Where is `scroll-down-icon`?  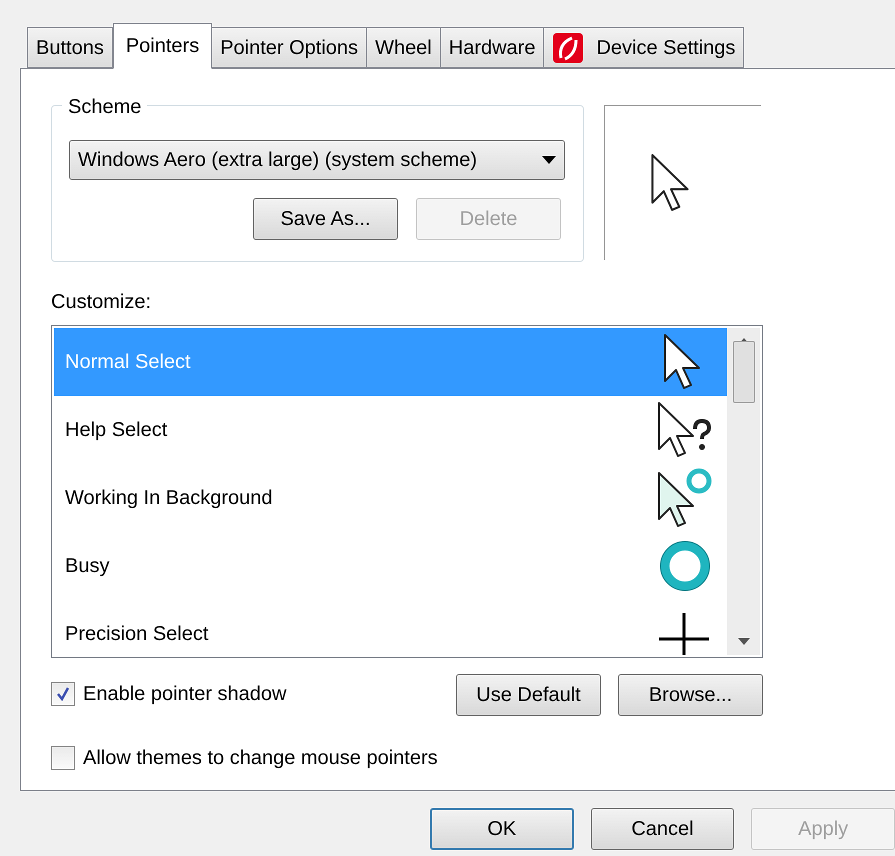 scroll-down-icon is located at coordinates (744, 641).